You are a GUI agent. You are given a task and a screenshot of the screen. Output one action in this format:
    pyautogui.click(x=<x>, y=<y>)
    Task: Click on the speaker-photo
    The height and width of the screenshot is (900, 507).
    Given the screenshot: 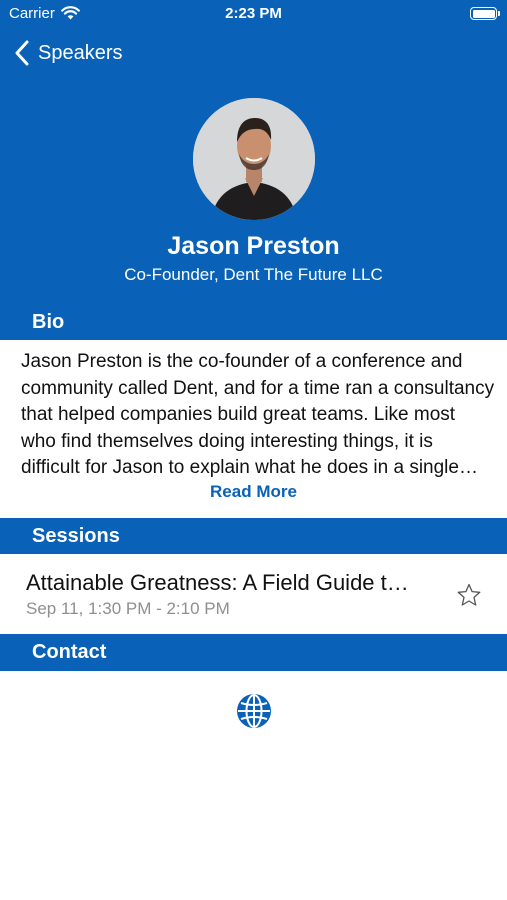 What is the action you would take?
    pyautogui.click(x=254, y=159)
    